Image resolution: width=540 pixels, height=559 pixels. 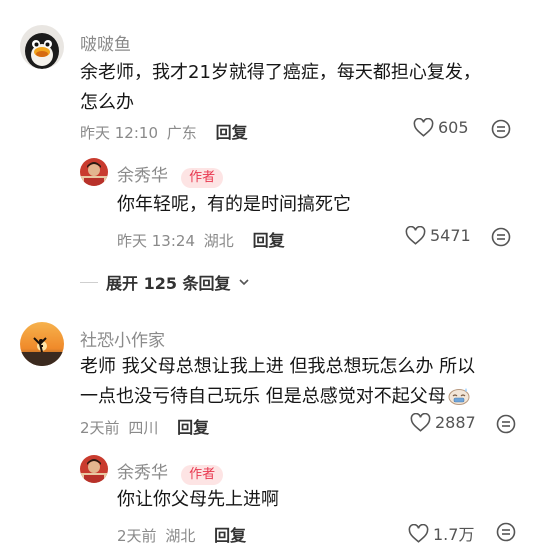 I want to click on like-button: 5471, so click(x=438, y=235).